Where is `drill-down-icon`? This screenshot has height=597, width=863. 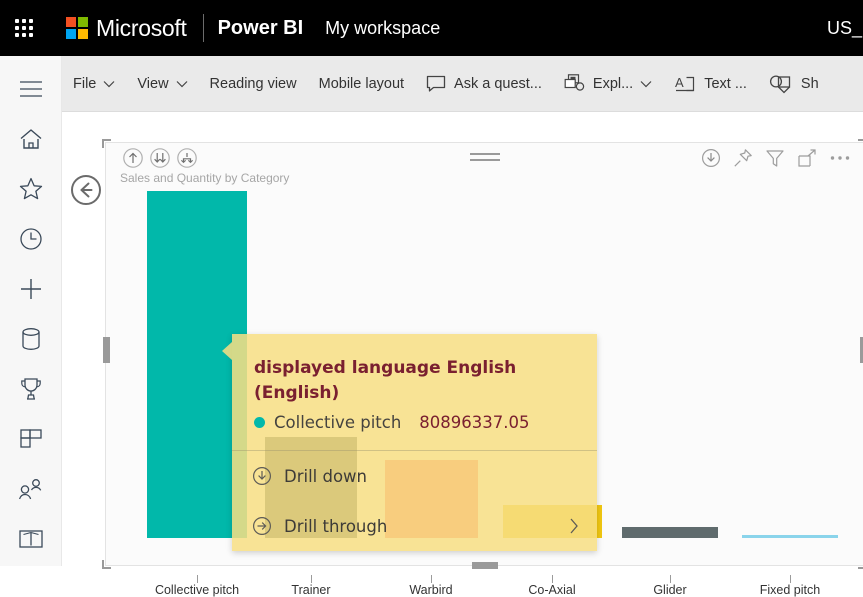 drill-down-icon is located at coordinates (160, 160).